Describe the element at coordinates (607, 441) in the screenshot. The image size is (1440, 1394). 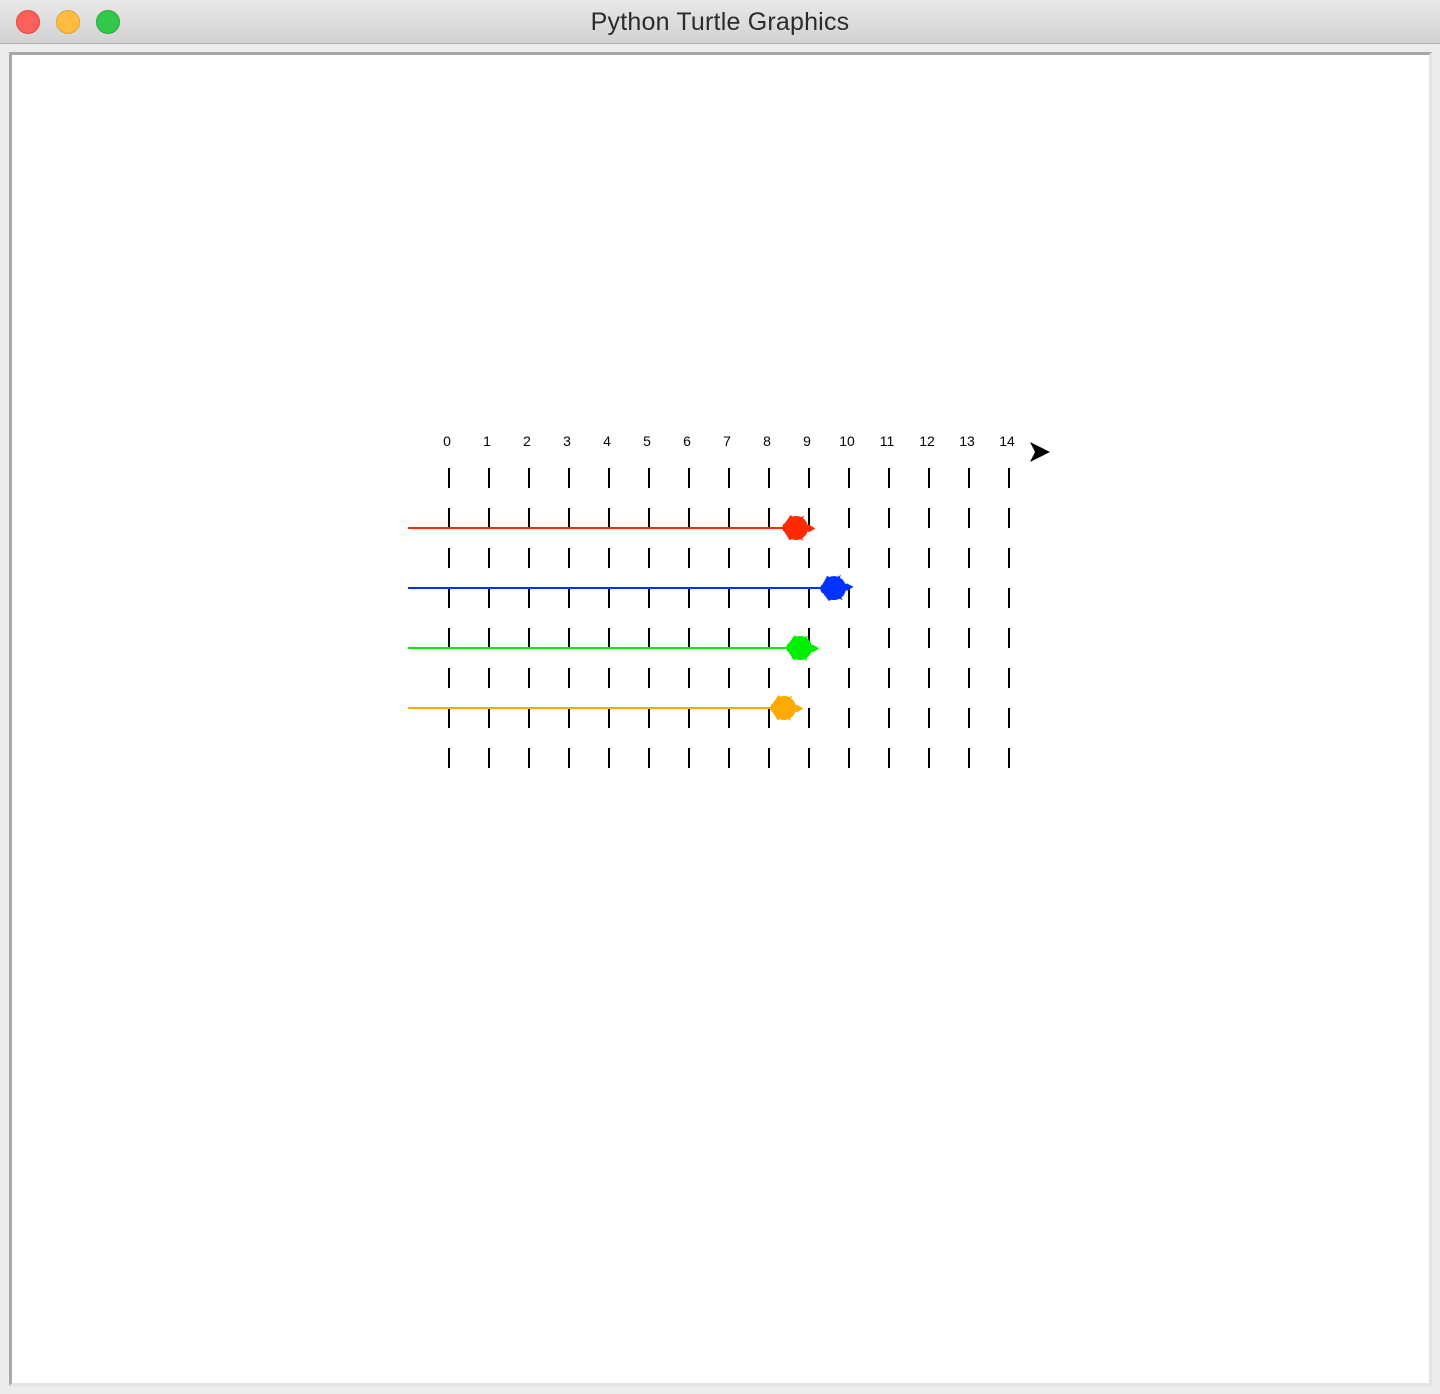
I see `track-label-4: 4` at that location.